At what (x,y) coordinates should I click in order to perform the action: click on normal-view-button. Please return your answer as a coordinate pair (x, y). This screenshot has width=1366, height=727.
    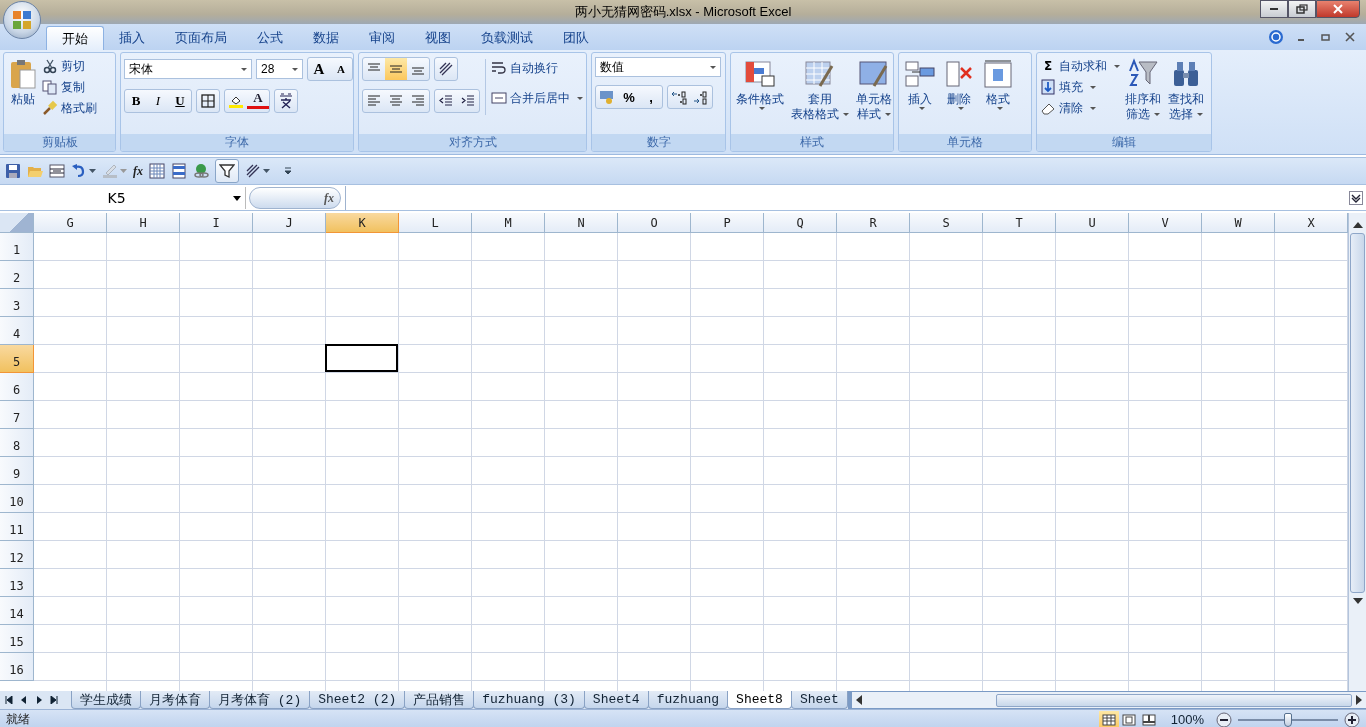
    Looking at the image, I should click on (1108, 718).